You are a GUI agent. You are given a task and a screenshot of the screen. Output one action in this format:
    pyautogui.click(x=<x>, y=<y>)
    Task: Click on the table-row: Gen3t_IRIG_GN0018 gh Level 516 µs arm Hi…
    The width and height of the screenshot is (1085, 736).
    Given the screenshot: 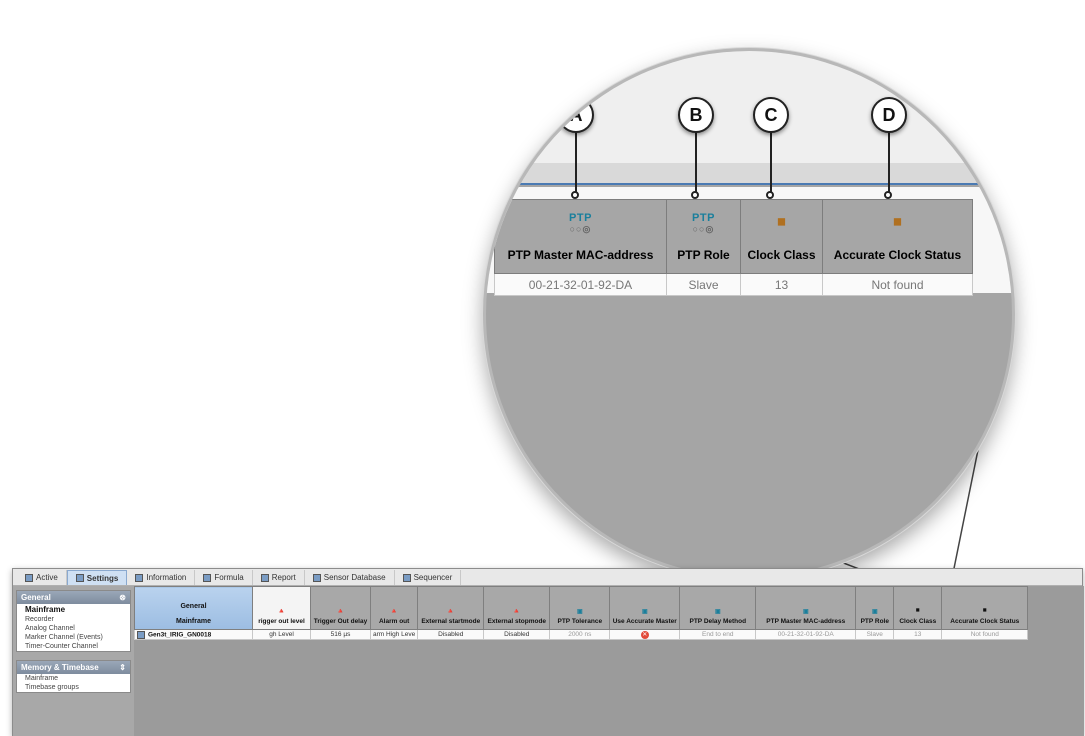 What is the action you would take?
    pyautogui.click(x=581, y=634)
    